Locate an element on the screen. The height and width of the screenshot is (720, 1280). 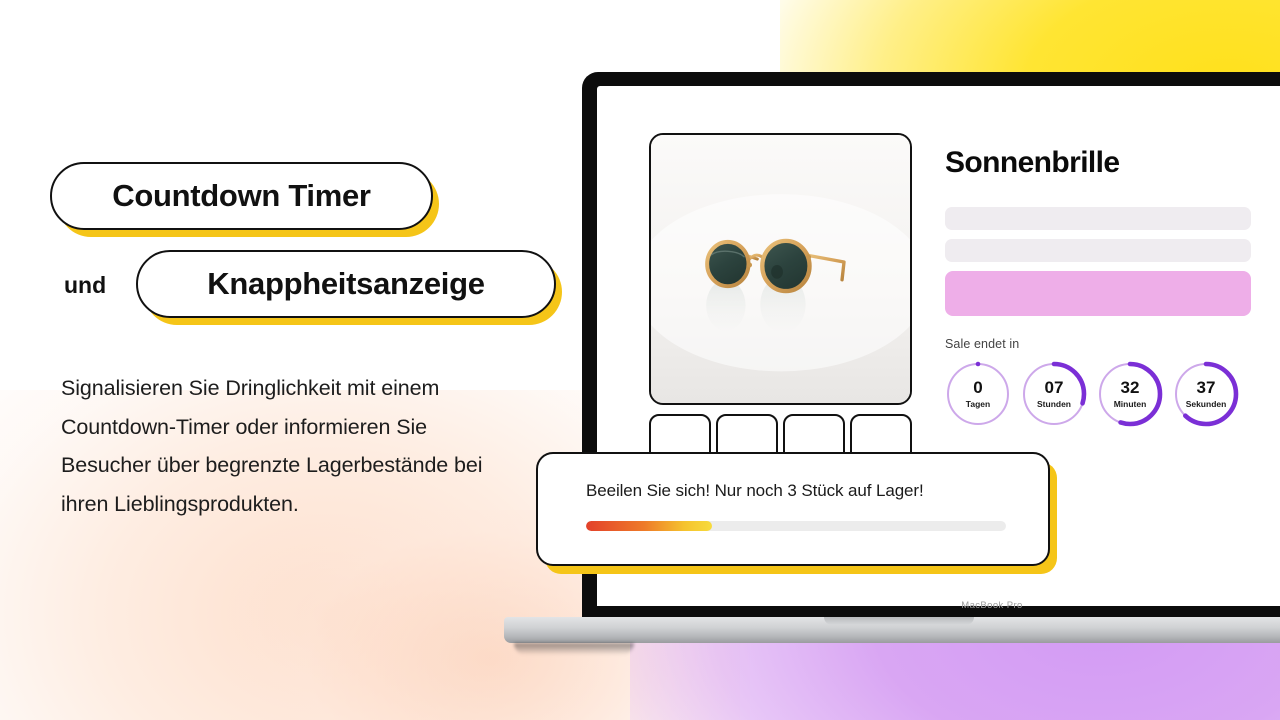
countdown-unit-hours: 07 Stunden is located at coordinates (1054, 394).